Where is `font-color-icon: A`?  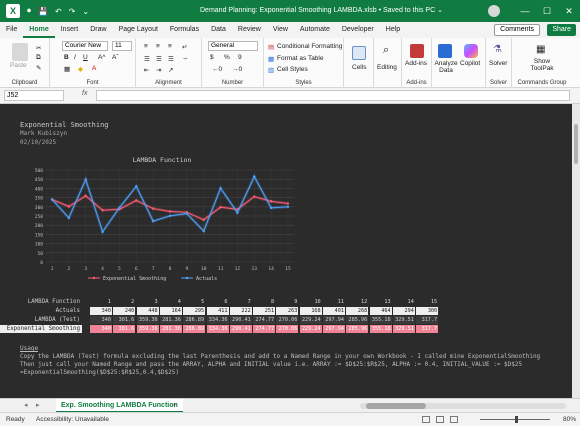
font-color-icon: A is located at coordinates (94, 68).